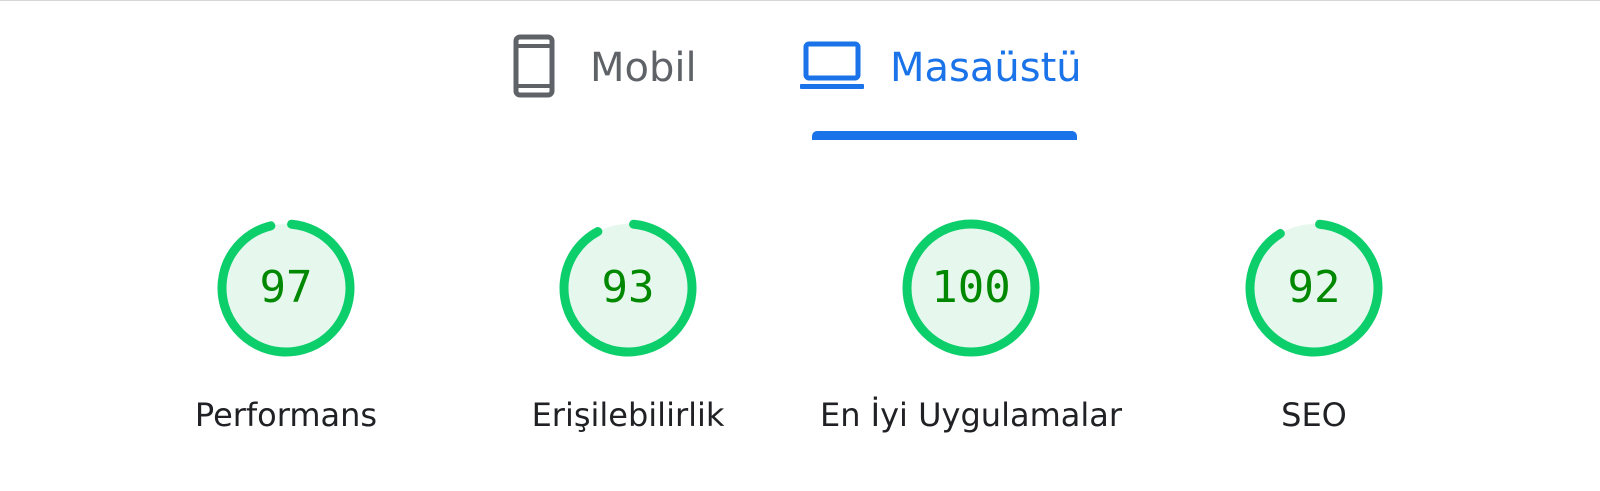 The width and height of the screenshot is (1600, 491). What do you see at coordinates (628, 415) in the screenshot?
I see `score-label: Erişilebilirlik` at bounding box center [628, 415].